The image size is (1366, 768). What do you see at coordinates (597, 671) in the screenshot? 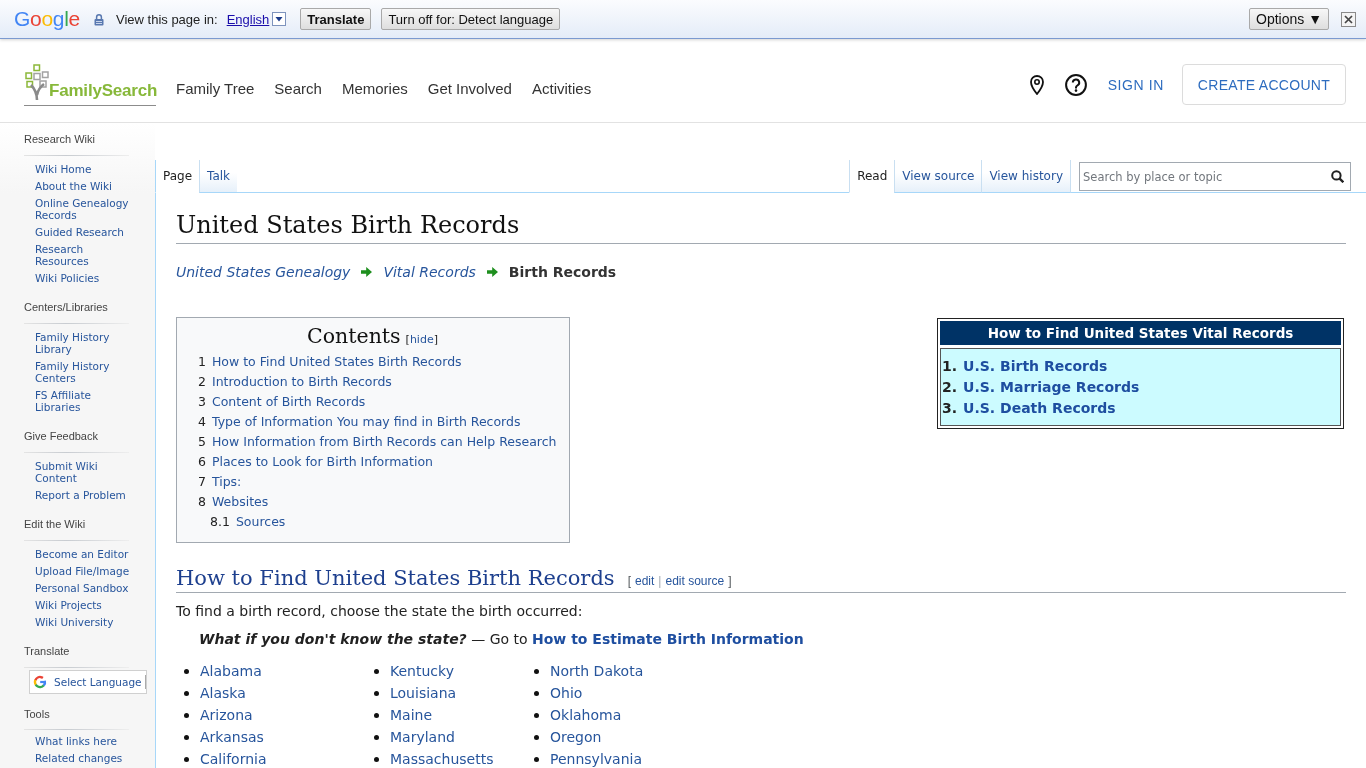
I see `state-link: North Dakota` at bounding box center [597, 671].